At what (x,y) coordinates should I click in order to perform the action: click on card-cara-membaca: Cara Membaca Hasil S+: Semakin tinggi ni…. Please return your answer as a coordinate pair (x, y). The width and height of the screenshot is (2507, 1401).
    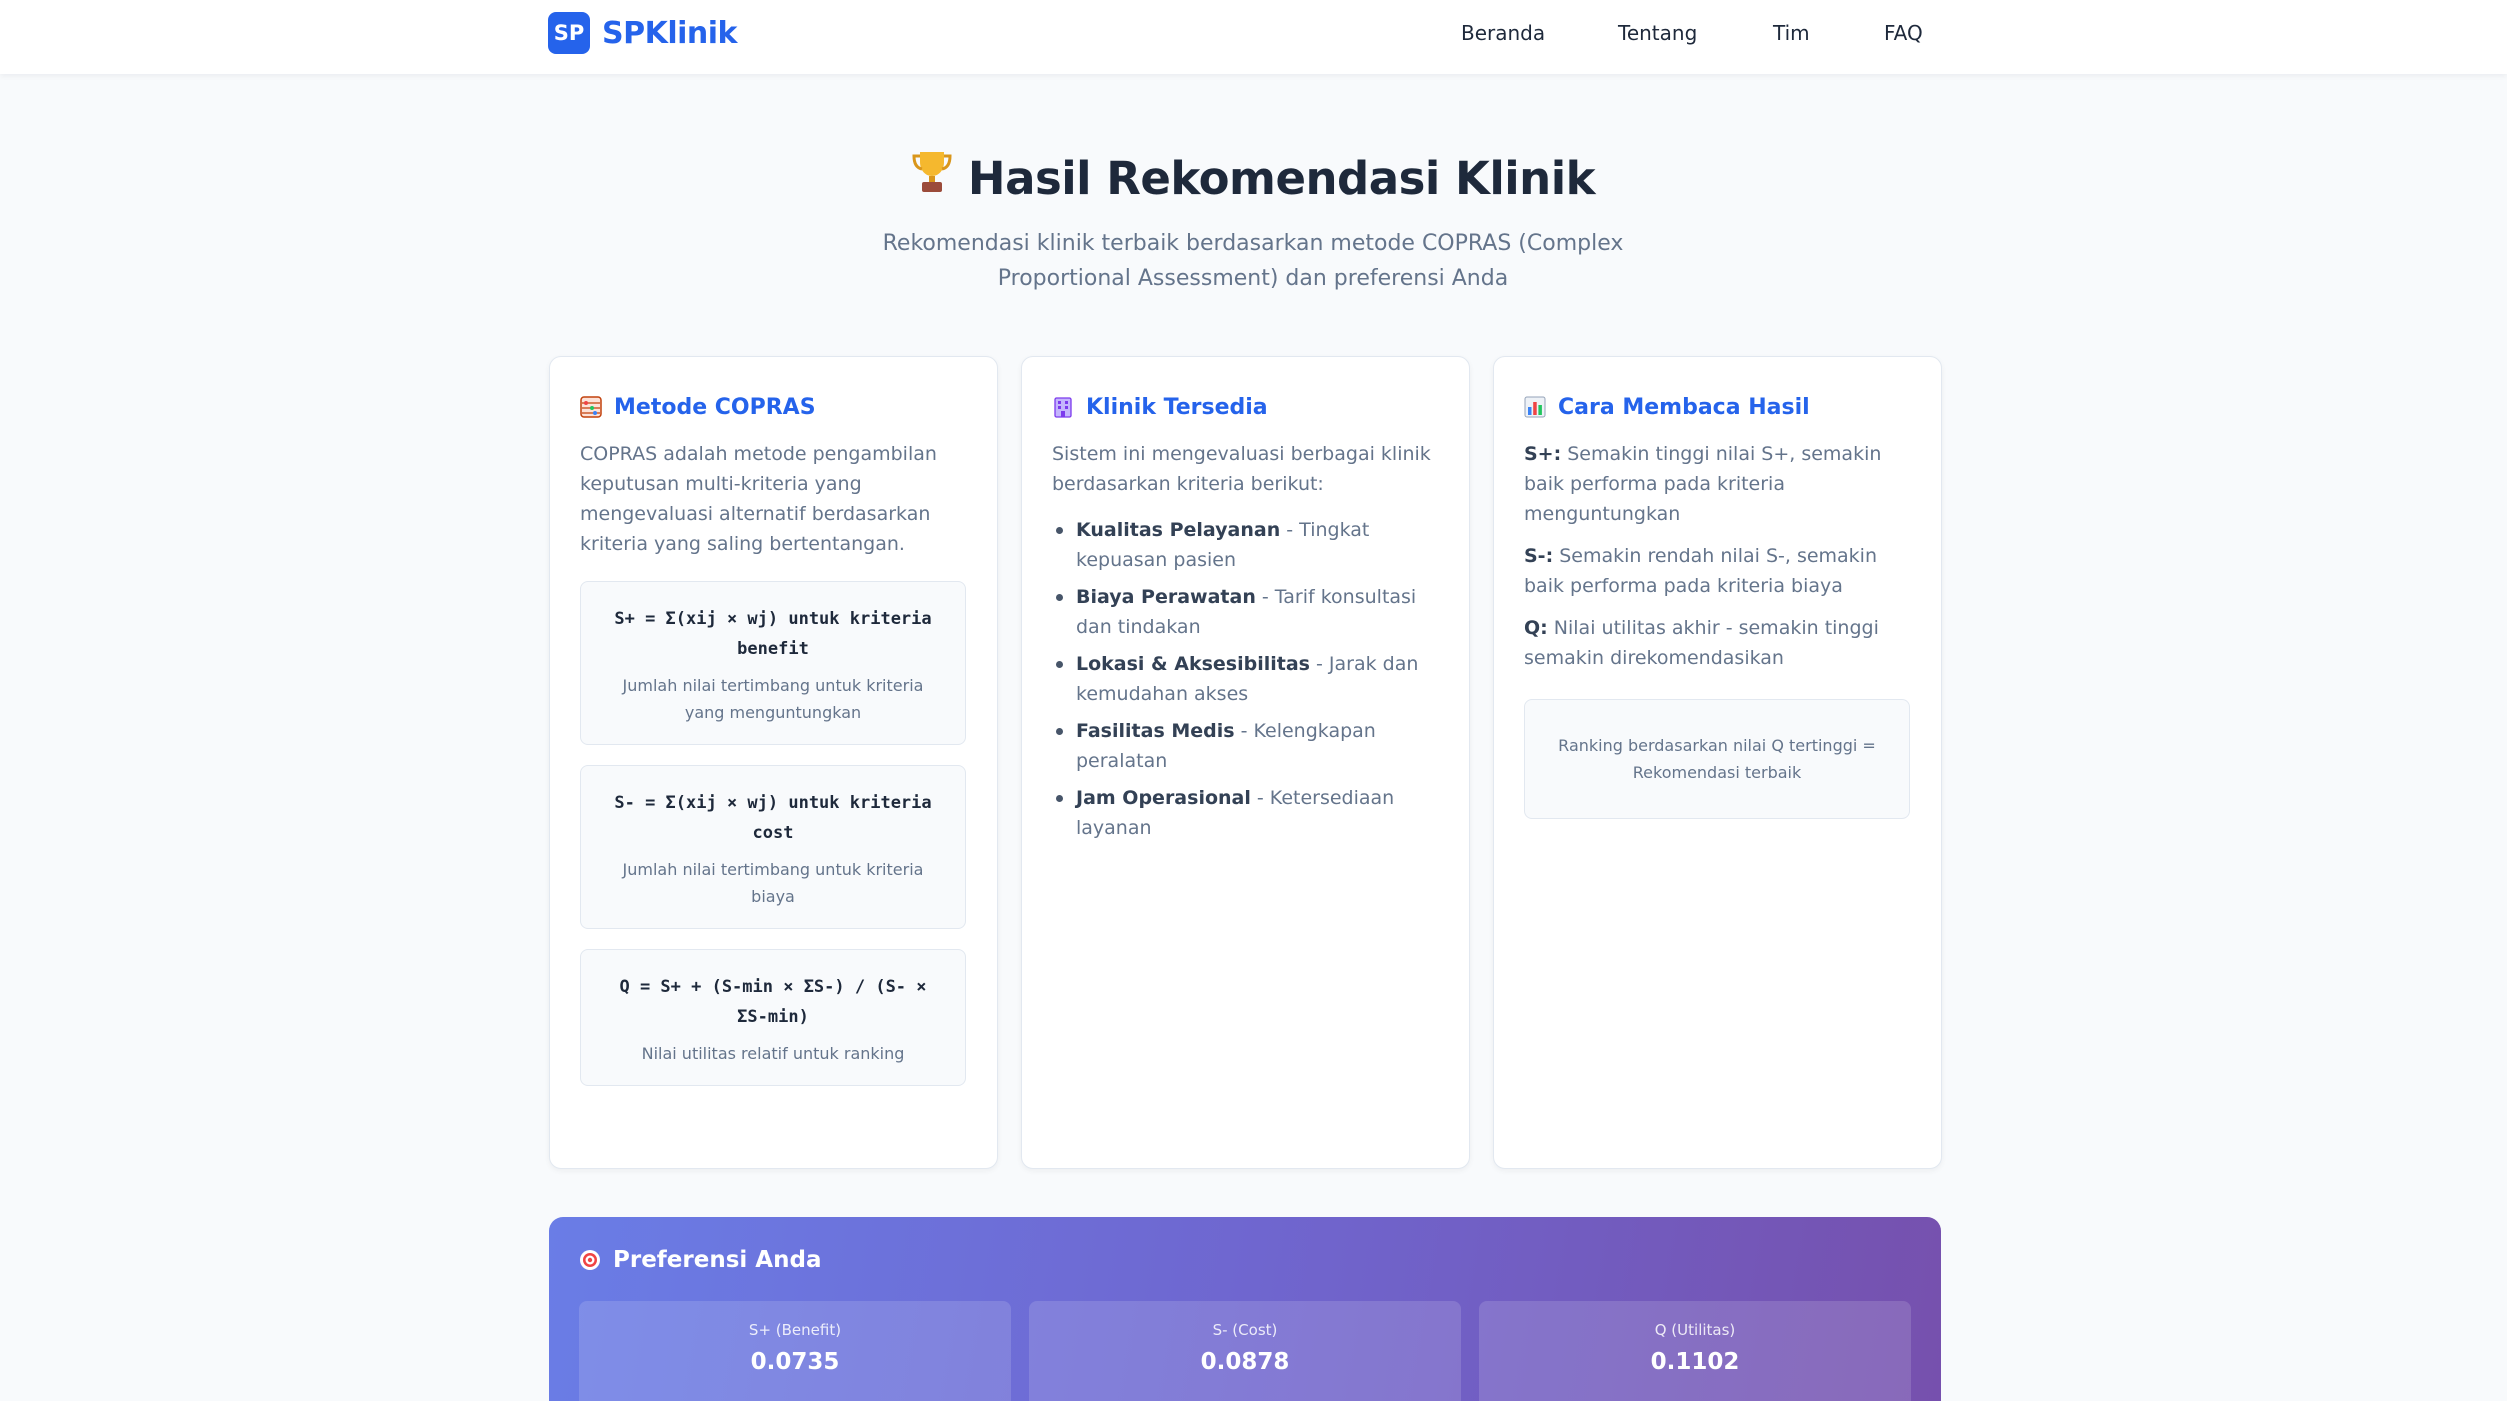
    Looking at the image, I should click on (1717, 762).